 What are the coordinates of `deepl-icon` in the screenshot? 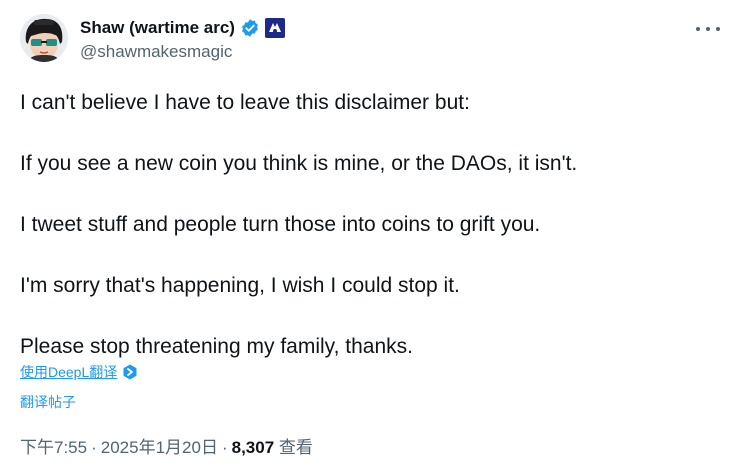 It's located at (130, 372).